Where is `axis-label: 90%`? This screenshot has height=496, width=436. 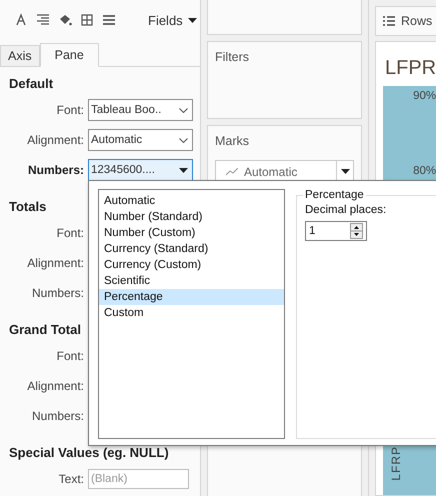
axis-label: 90% is located at coordinates (424, 97).